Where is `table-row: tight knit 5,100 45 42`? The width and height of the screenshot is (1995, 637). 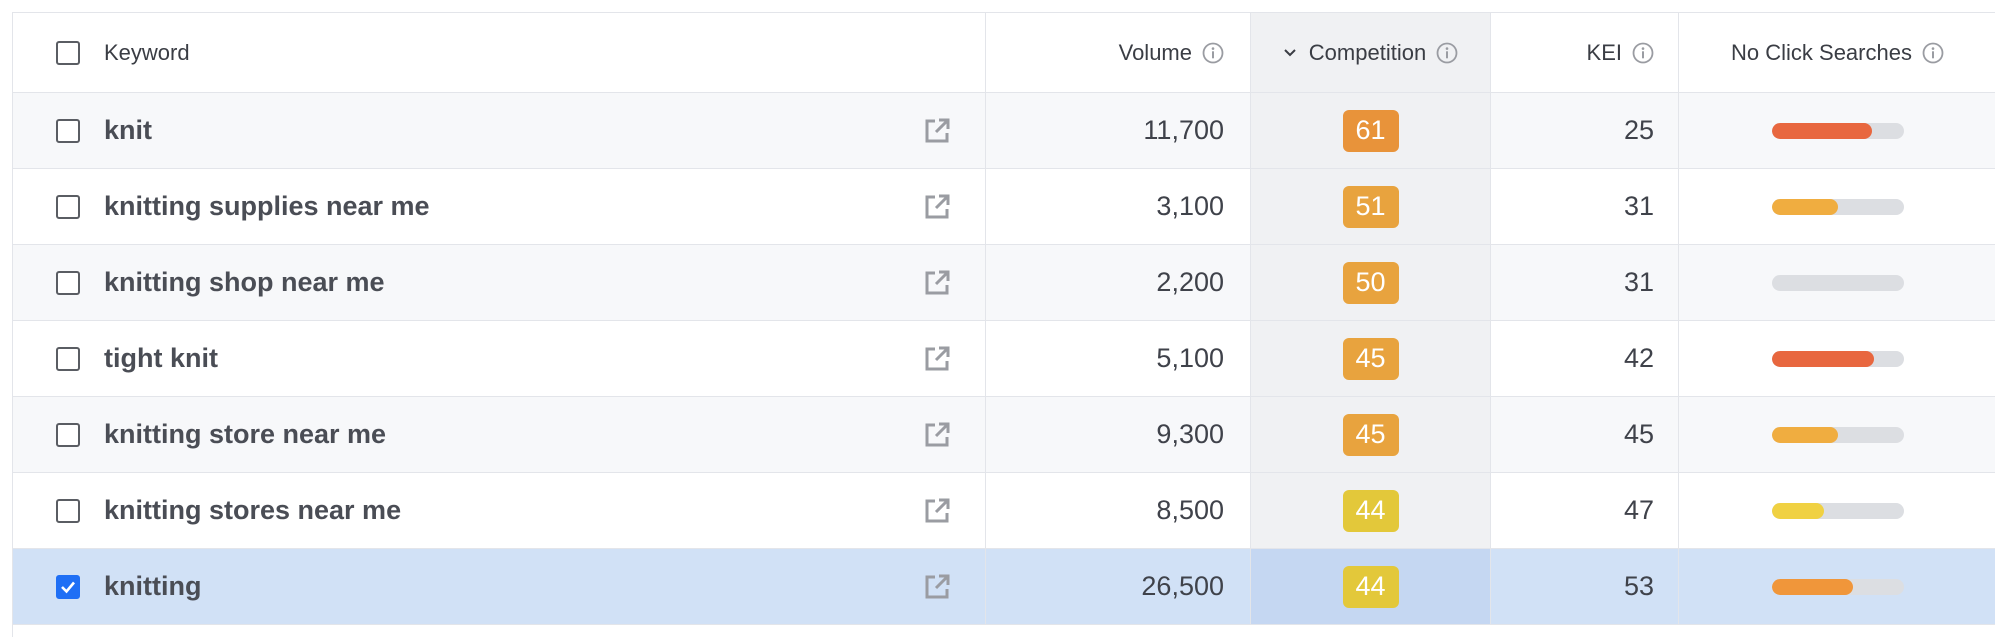
table-row: tight knit 5,100 45 42 is located at coordinates (1004, 359).